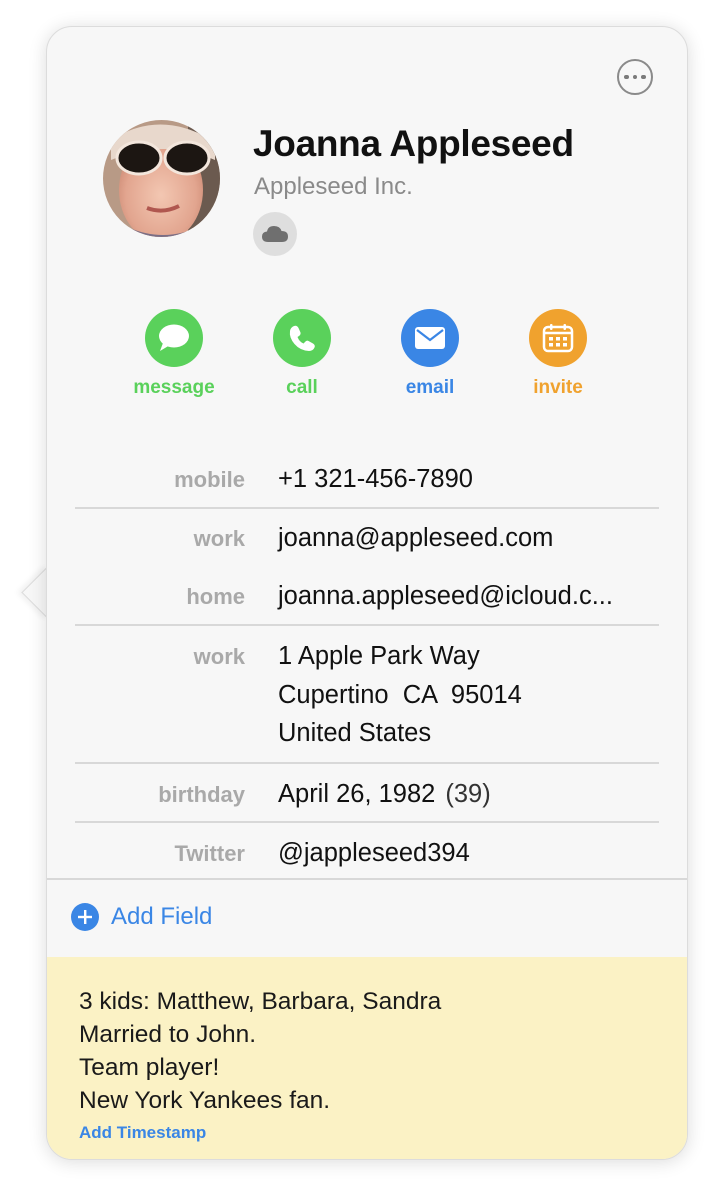 The height and width of the screenshot is (1200, 719). I want to click on field-label: home, so click(215, 596).